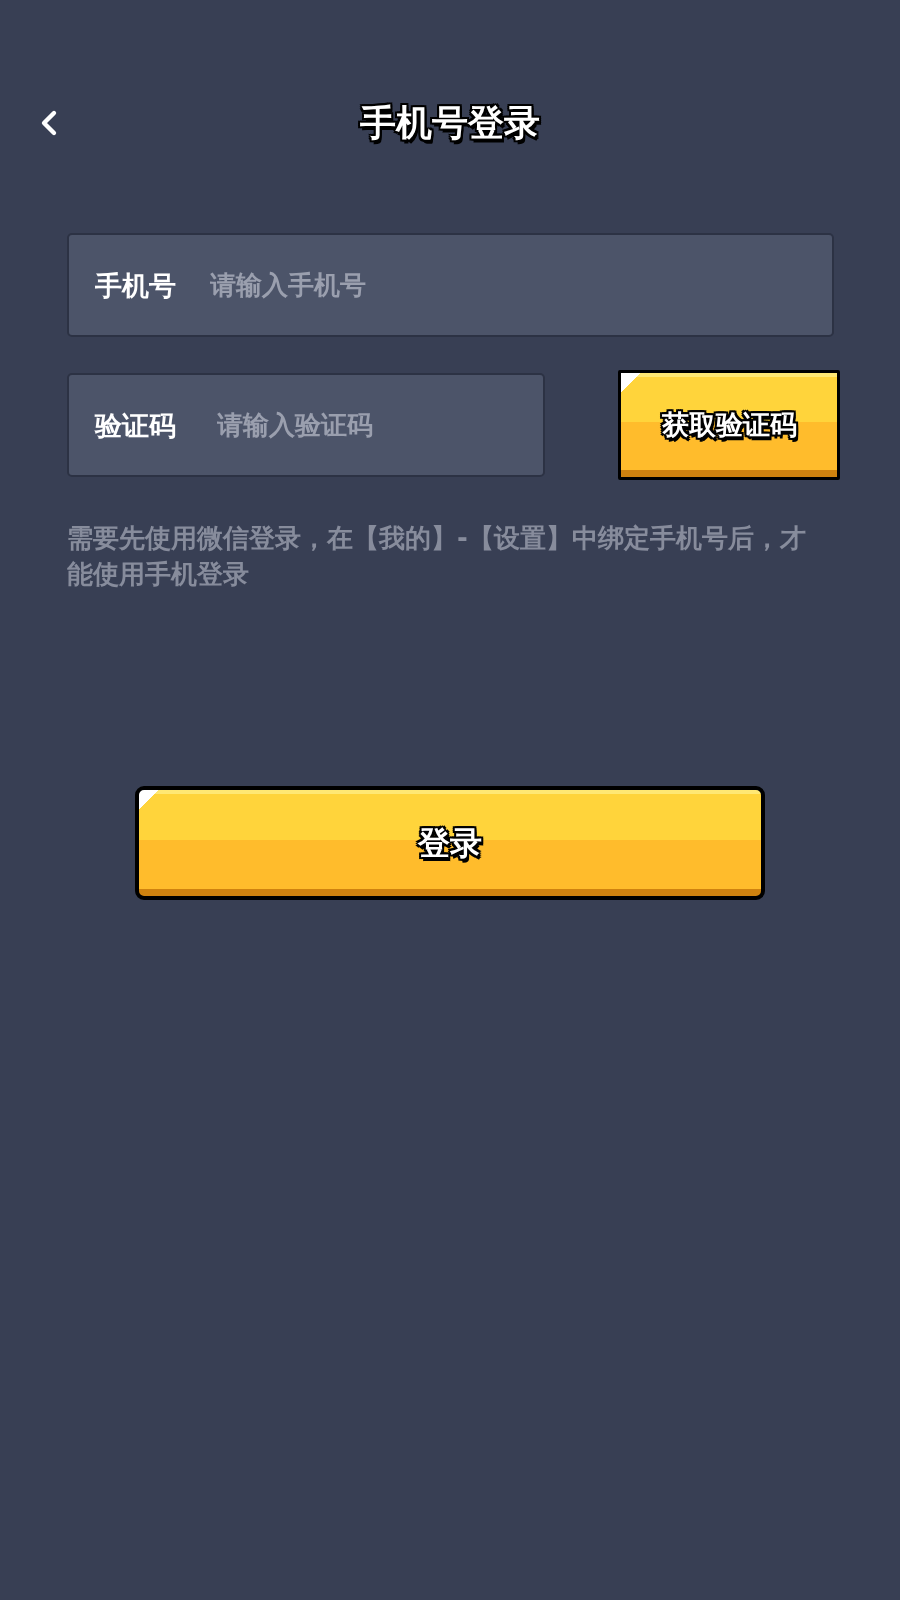 The height and width of the screenshot is (1600, 900). What do you see at coordinates (372, 425) in the screenshot?
I see `code-input: 请输入验证码` at bounding box center [372, 425].